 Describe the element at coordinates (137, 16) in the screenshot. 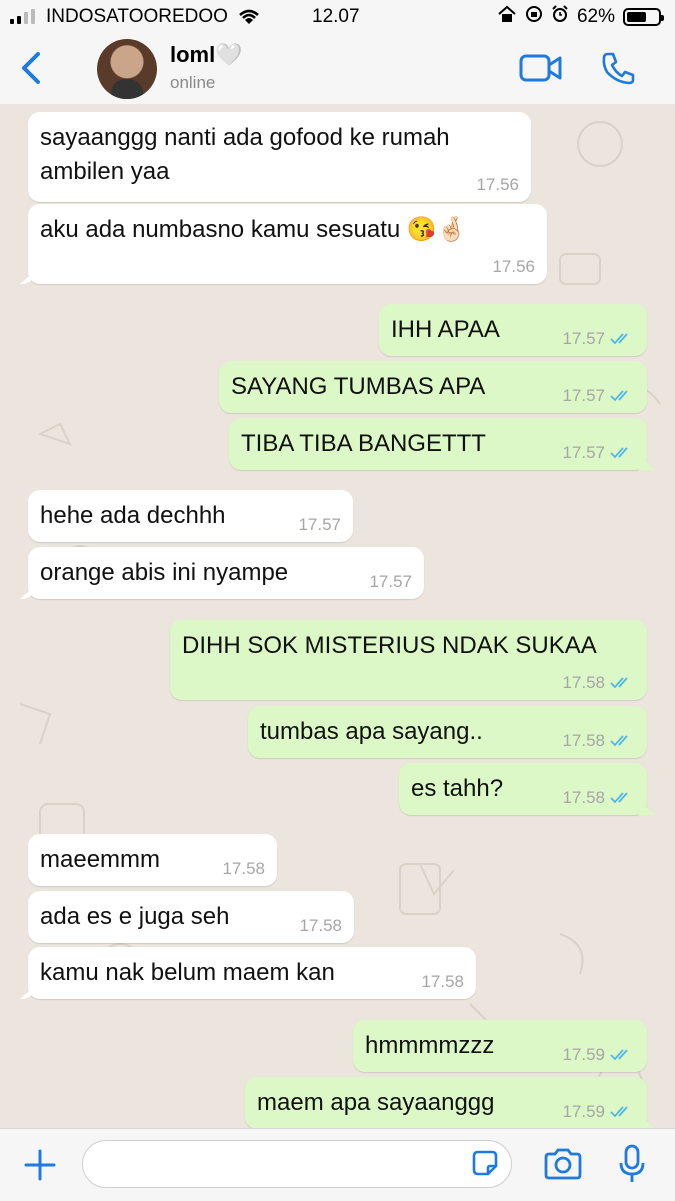

I see `carrier-name: INDOSATOOREDOO` at that location.